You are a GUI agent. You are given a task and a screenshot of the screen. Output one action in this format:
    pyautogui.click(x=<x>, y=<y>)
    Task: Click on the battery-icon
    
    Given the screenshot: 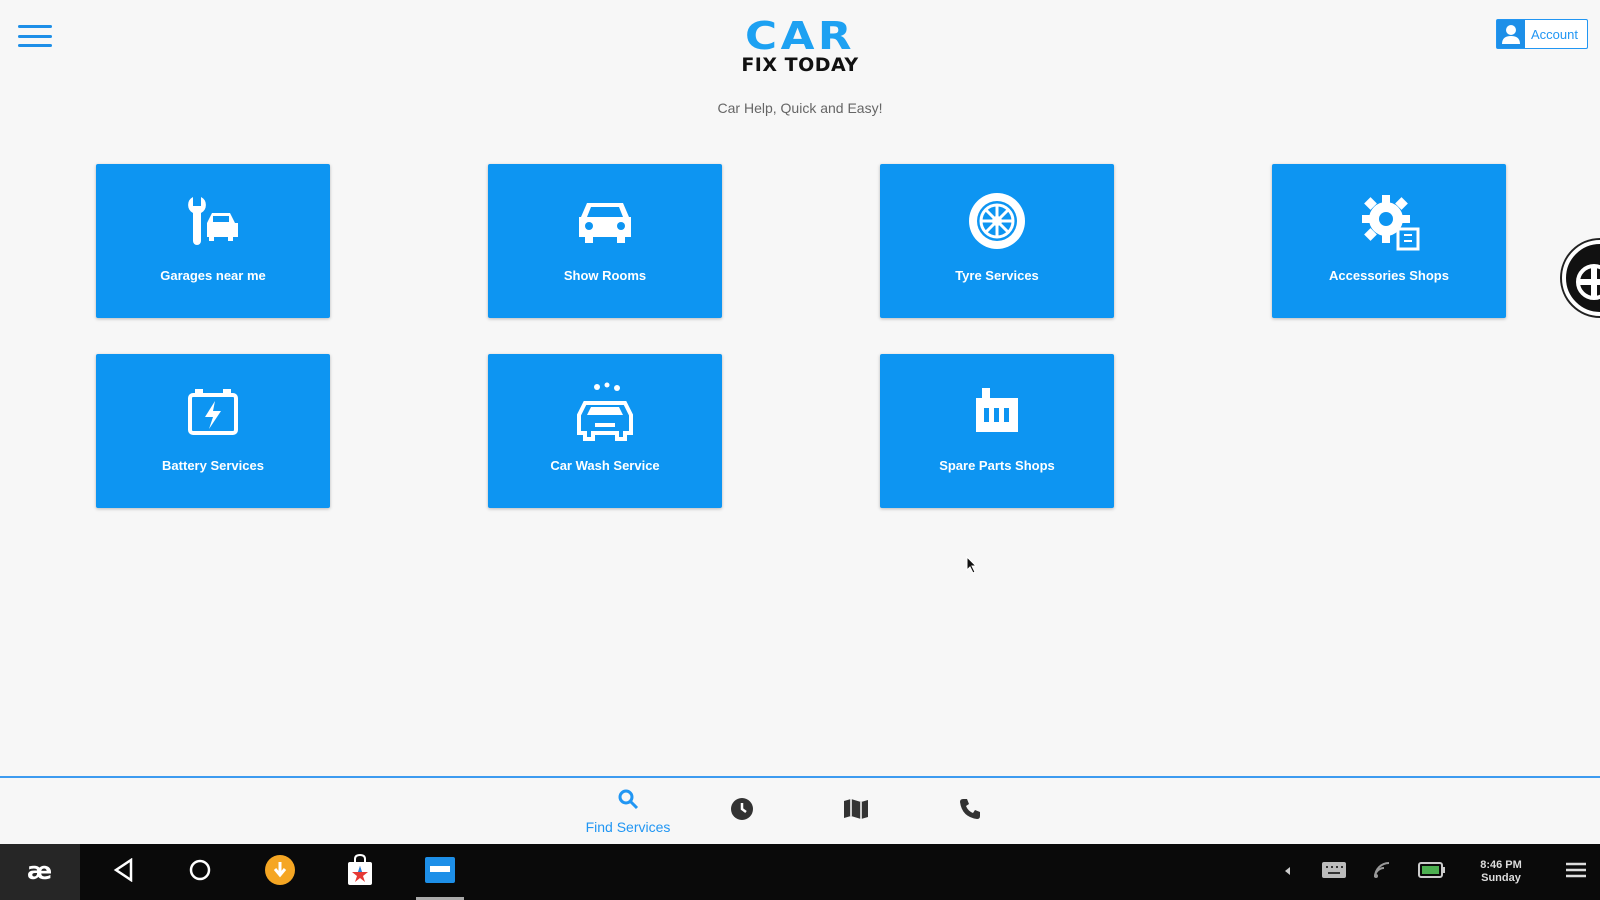 What is the action you would take?
    pyautogui.click(x=213, y=411)
    